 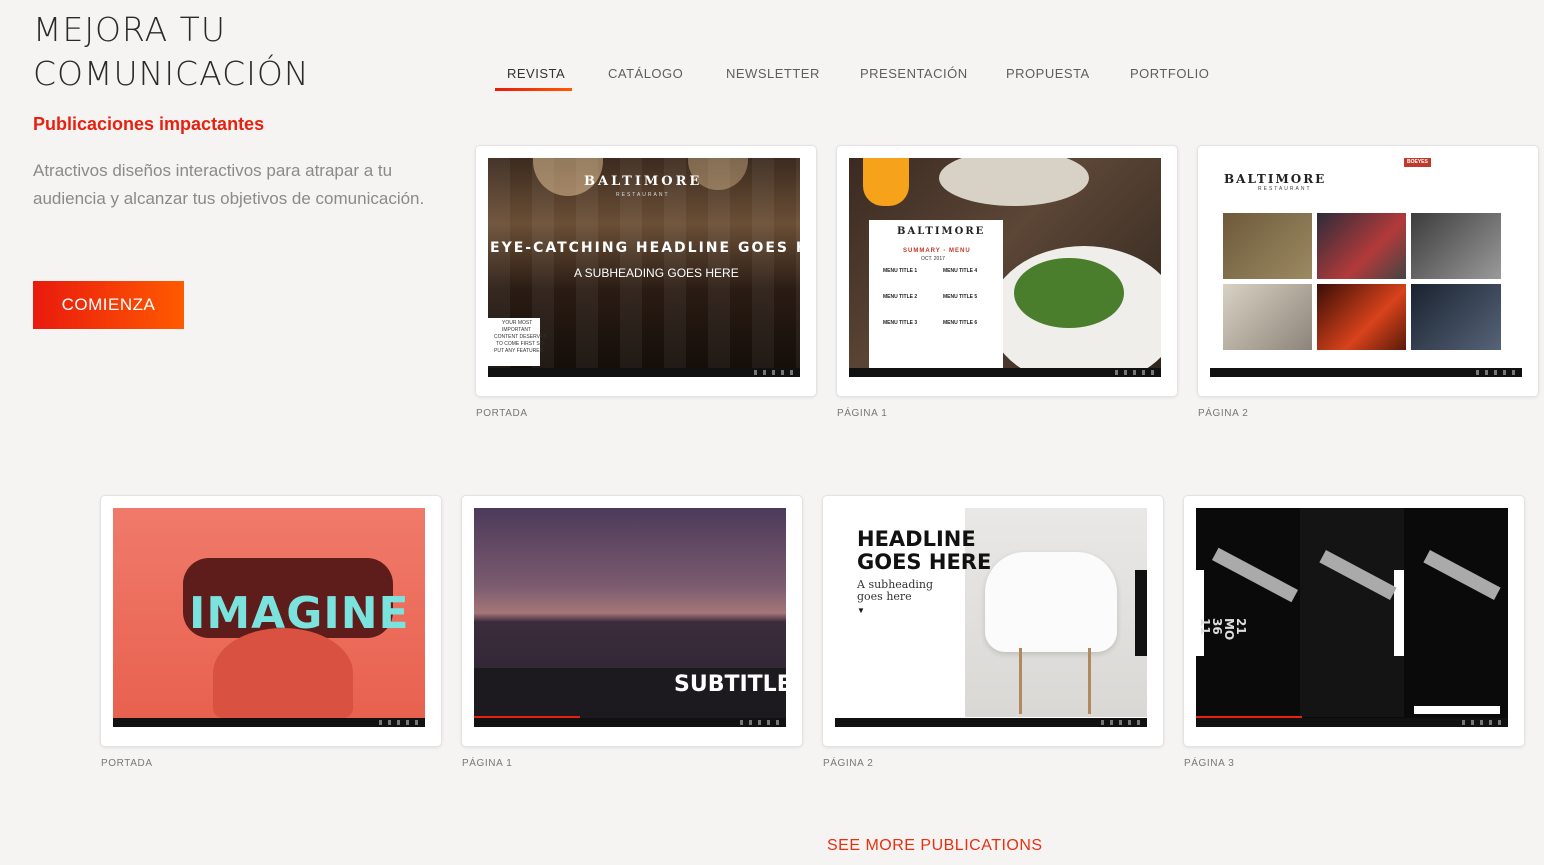 What do you see at coordinates (536, 73) in the screenshot?
I see `tab-revista: REVISTA` at bounding box center [536, 73].